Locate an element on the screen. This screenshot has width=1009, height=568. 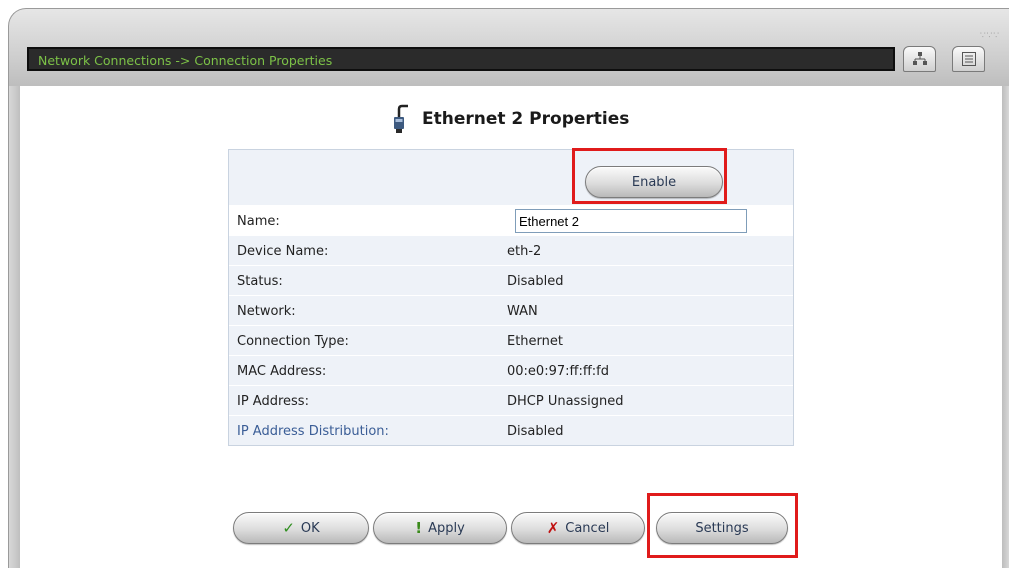
device-name-label: Device Name: is located at coordinates (283, 251).